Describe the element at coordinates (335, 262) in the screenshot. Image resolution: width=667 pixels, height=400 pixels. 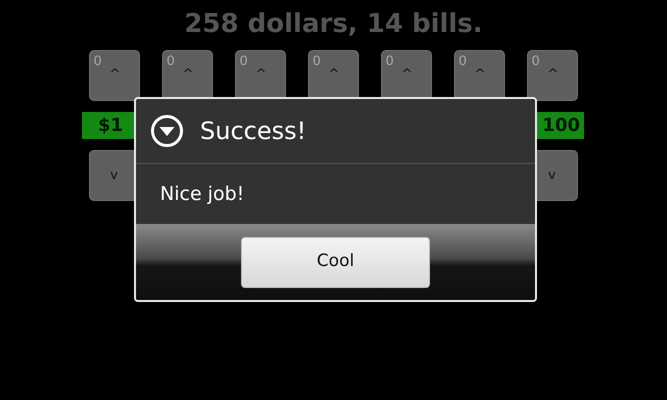
I see `cool-button: Cool` at that location.